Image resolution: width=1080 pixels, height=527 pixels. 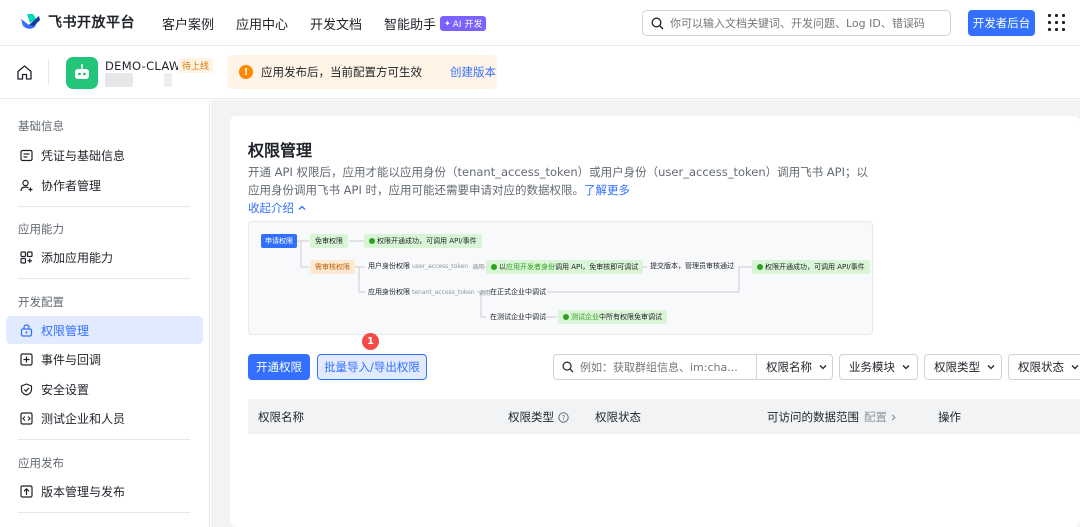 What do you see at coordinates (664, 416) in the screenshot?
I see `permissions-table-header: 权限名称 权限类型 ? 权限状态 可访问的数据范围 配置 操作` at bounding box center [664, 416].